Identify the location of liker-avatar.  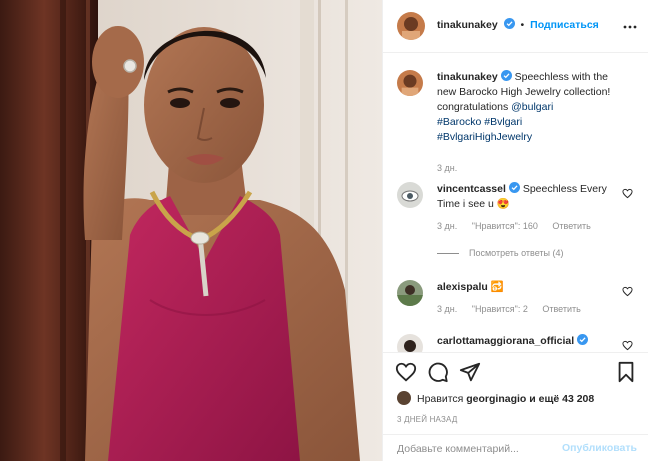
(404, 398).